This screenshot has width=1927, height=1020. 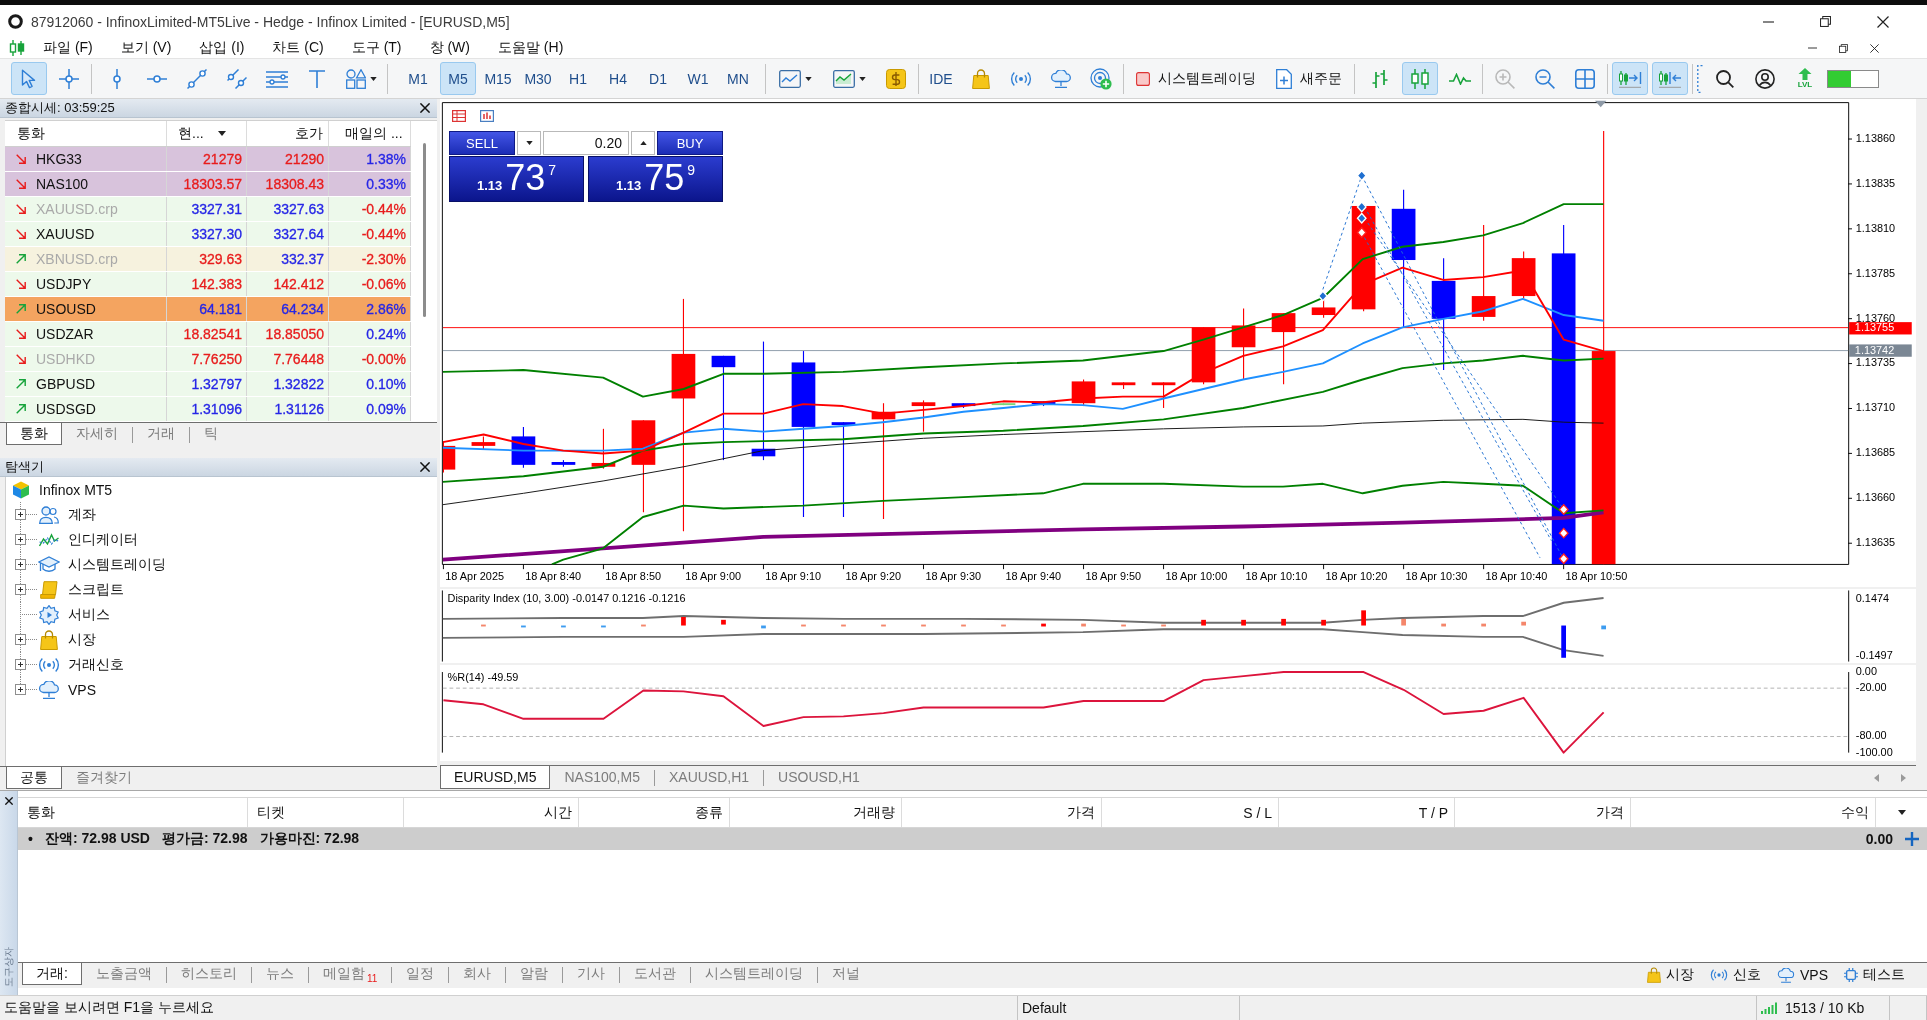 What do you see at coordinates (216, 284) in the screenshot?
I see `bid-price: 142.383` at bounding box center [216, 284].